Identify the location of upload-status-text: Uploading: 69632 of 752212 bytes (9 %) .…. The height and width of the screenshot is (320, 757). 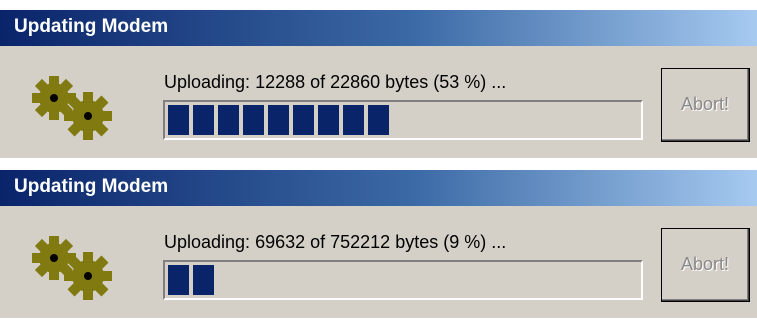
(335, 242).